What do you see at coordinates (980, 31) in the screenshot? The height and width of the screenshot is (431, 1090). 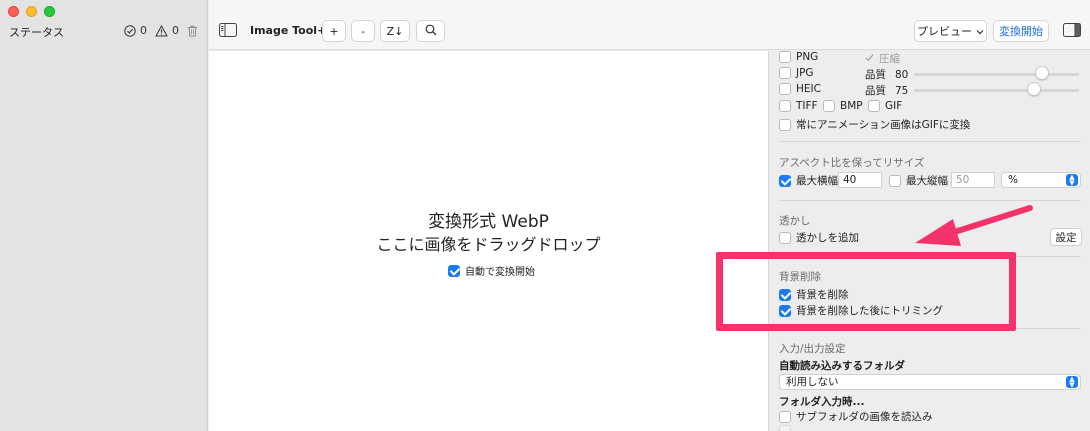 I see `chevron-down-icon` at bounding box center [980, 31].